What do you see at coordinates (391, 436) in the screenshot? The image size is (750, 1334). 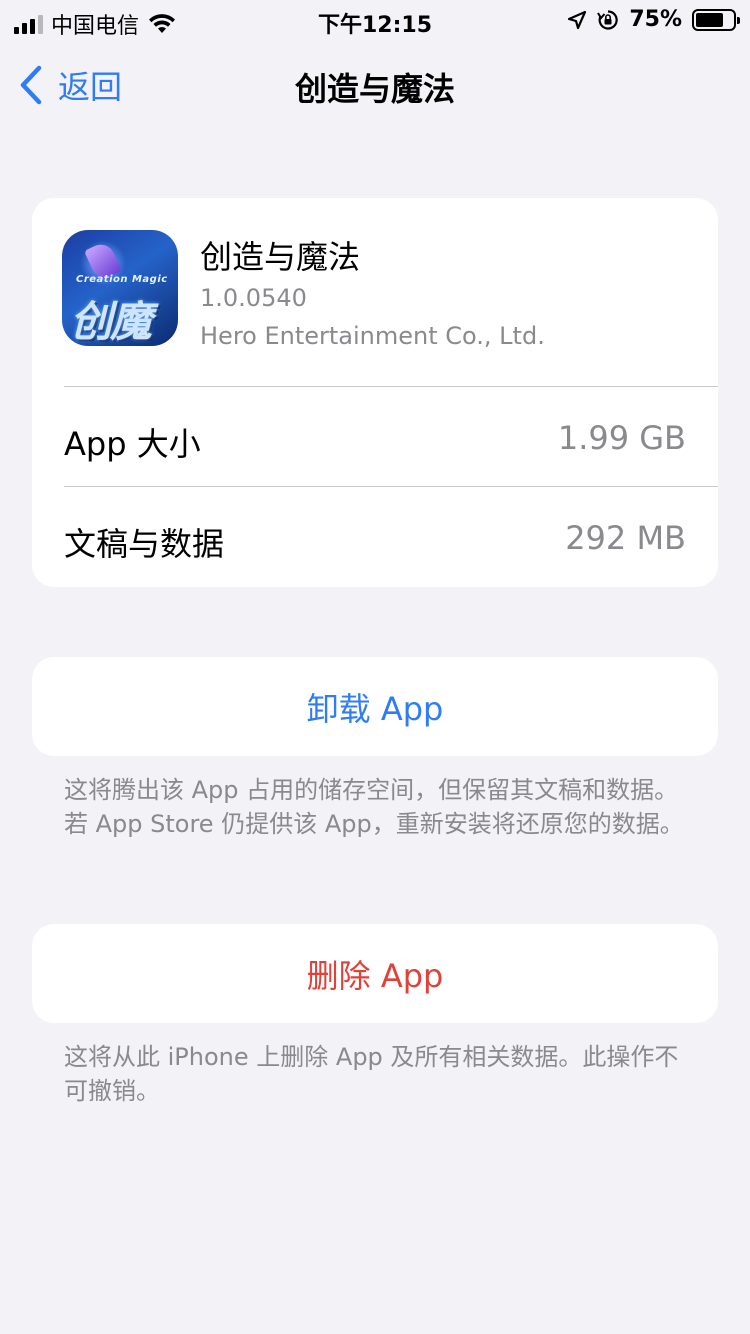 I see `app-size-row: App 大小 1.99 GB` at bounding box center [391, 436].